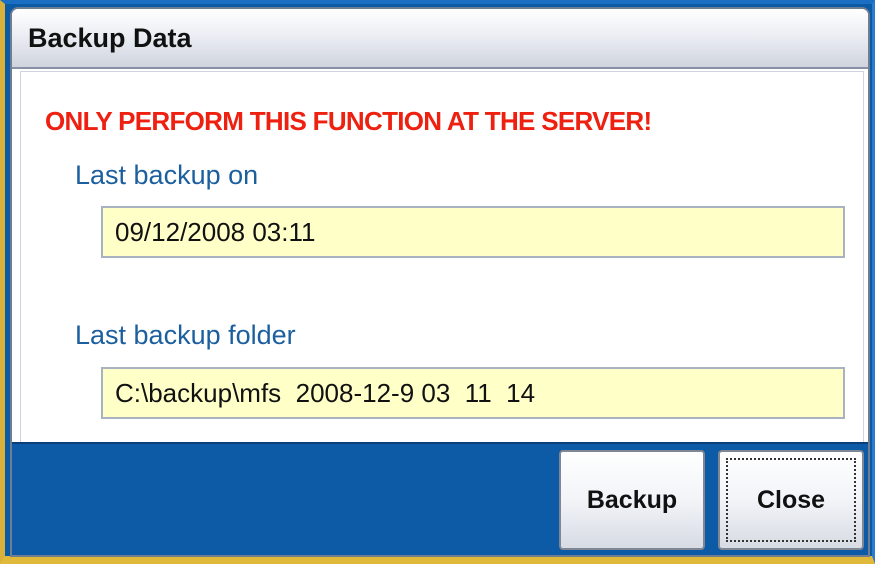 Image resolution: width=875 pixels, height=564 pixels. What do you see at coordinates (632, 500) in the screenshot?
I see `backup-button: Backup` at bounding box center [632, 500].